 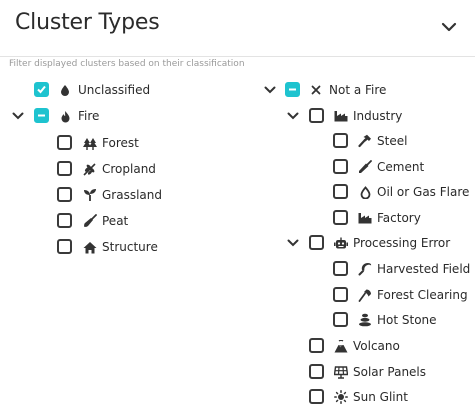 I want to click on fire-icon, so click(x=65, y=116).